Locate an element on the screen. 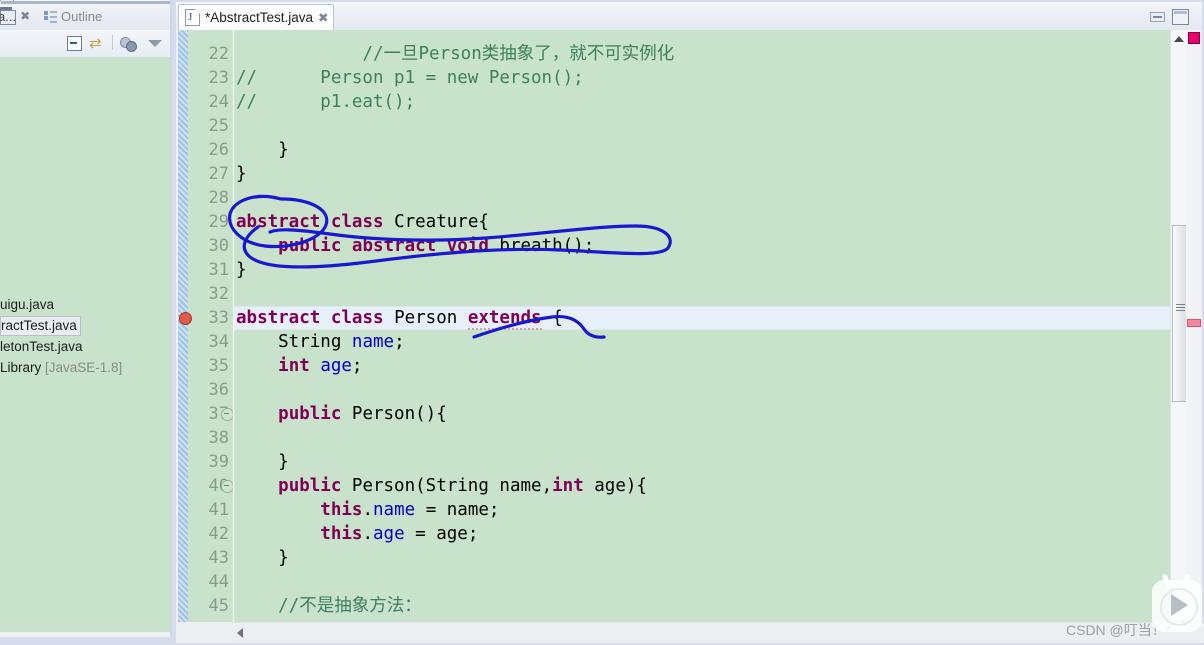 Image resolution: width=1204 pixels, height=645 pixels. code-line: //一旦Person类抽象了，就不可实例化 is located at coordinates (455, 54).